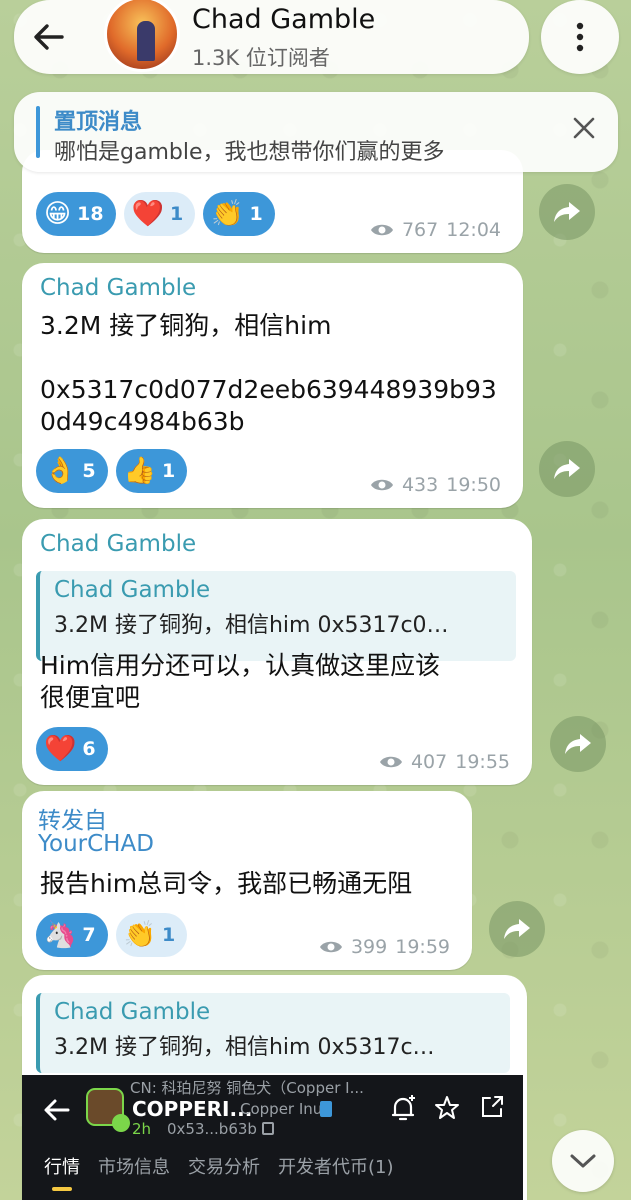 The height and width of the screenshot is (1200, 631). Describe the element at coordinates (336, 1171) in the screenshot. I see `tab-dev-tokens: 开发者代币(1)` at that location.